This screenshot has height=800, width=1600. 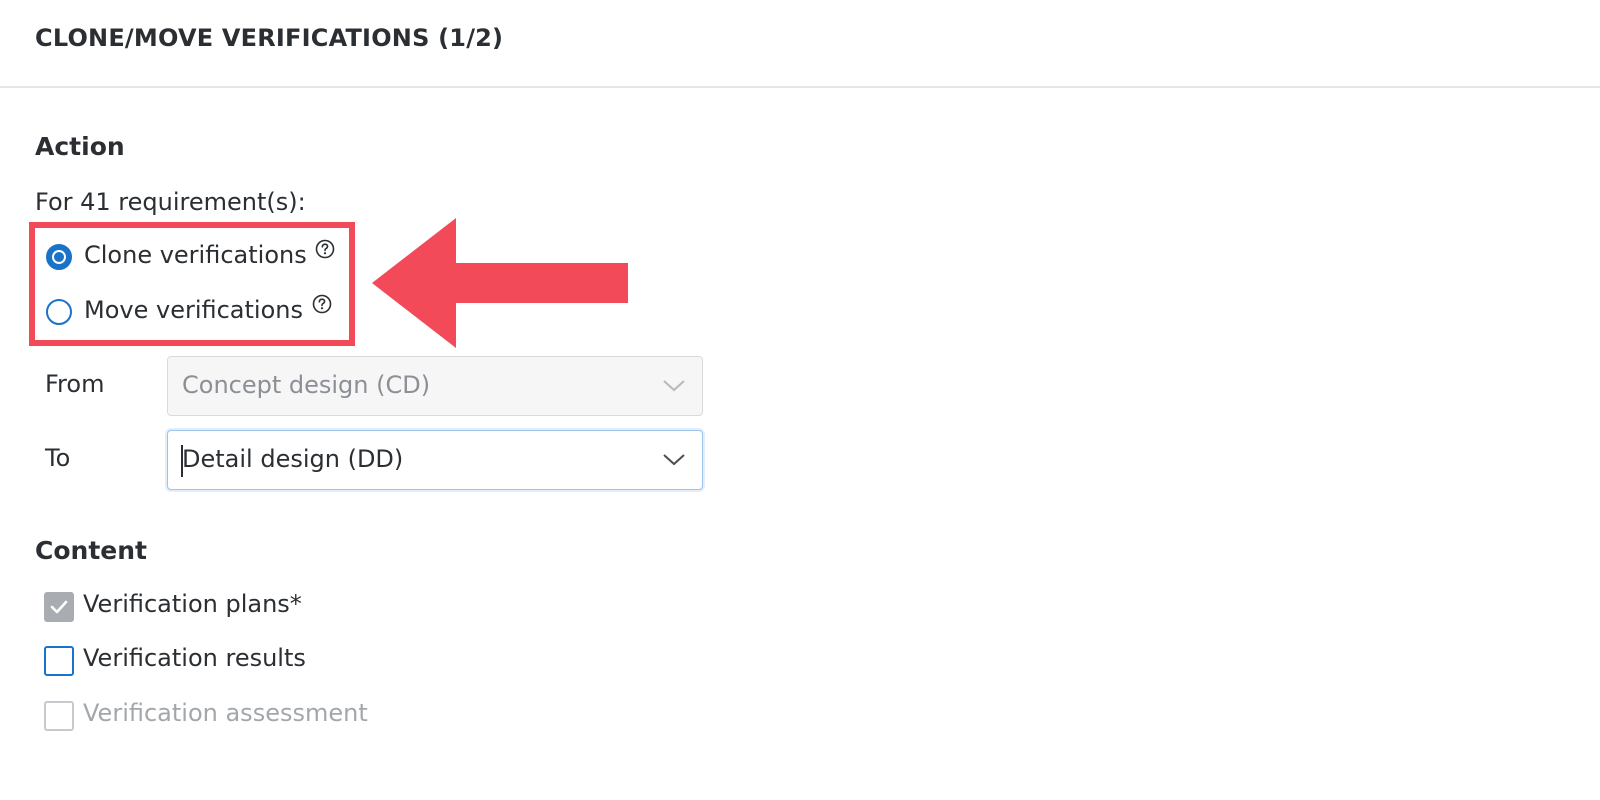 What do you see at coordinates (192, 284) in the screenshot?
I see `highlight-box` at bounding box center [192, 284].